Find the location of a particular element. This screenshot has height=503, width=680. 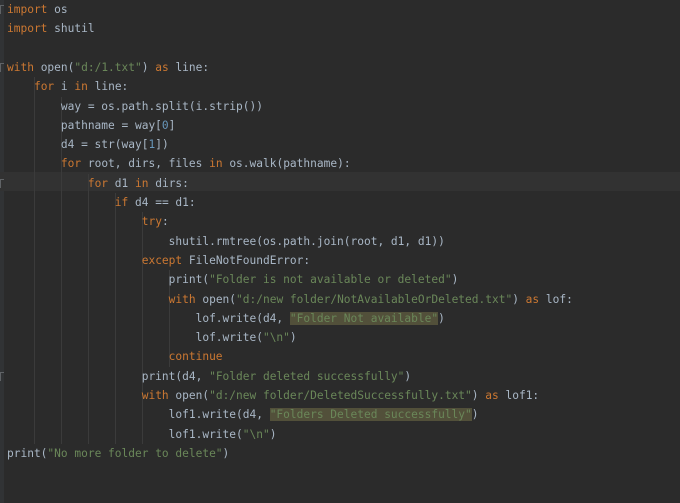

code-line: if d4 == d1: is located at coordinates (101, 202).